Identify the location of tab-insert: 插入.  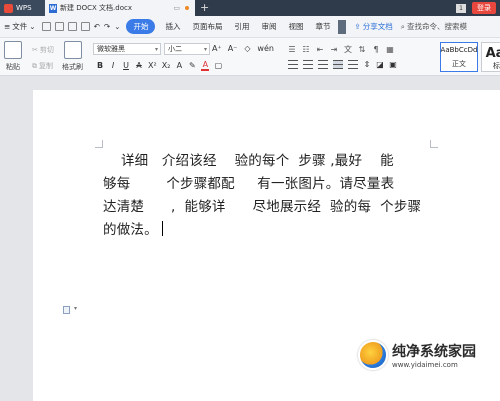
(172, 26).